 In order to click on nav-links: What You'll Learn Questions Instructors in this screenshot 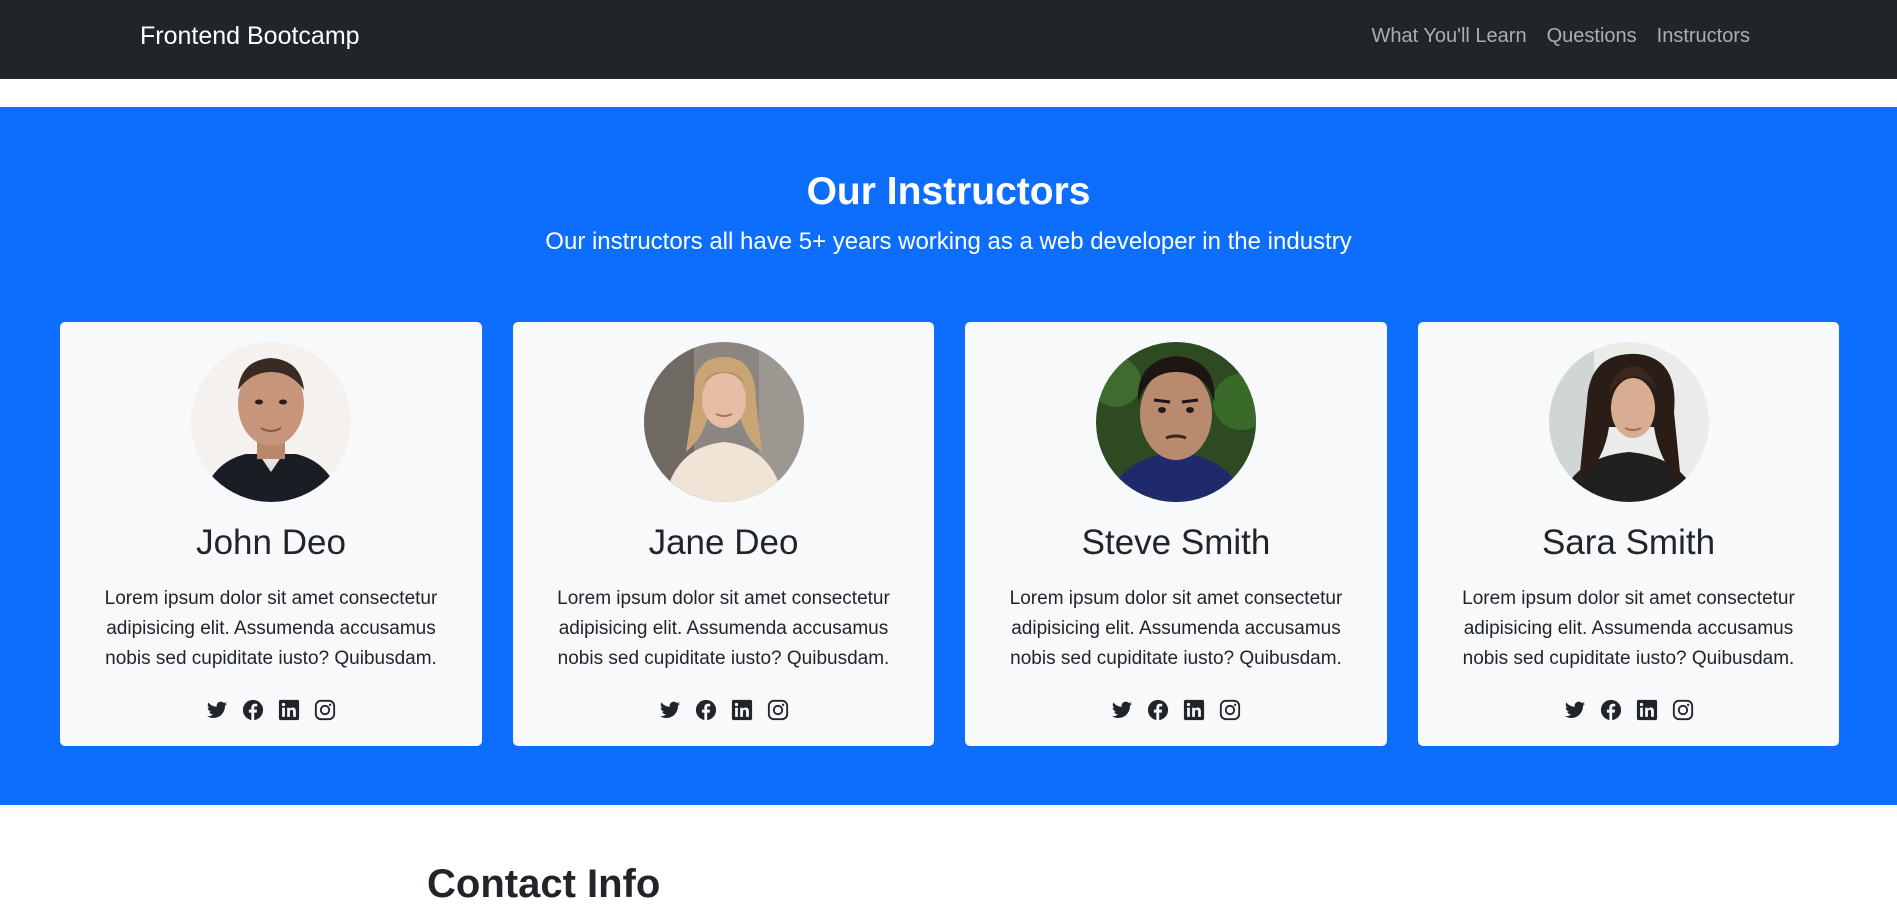, I will do `click(1561, 36)`.